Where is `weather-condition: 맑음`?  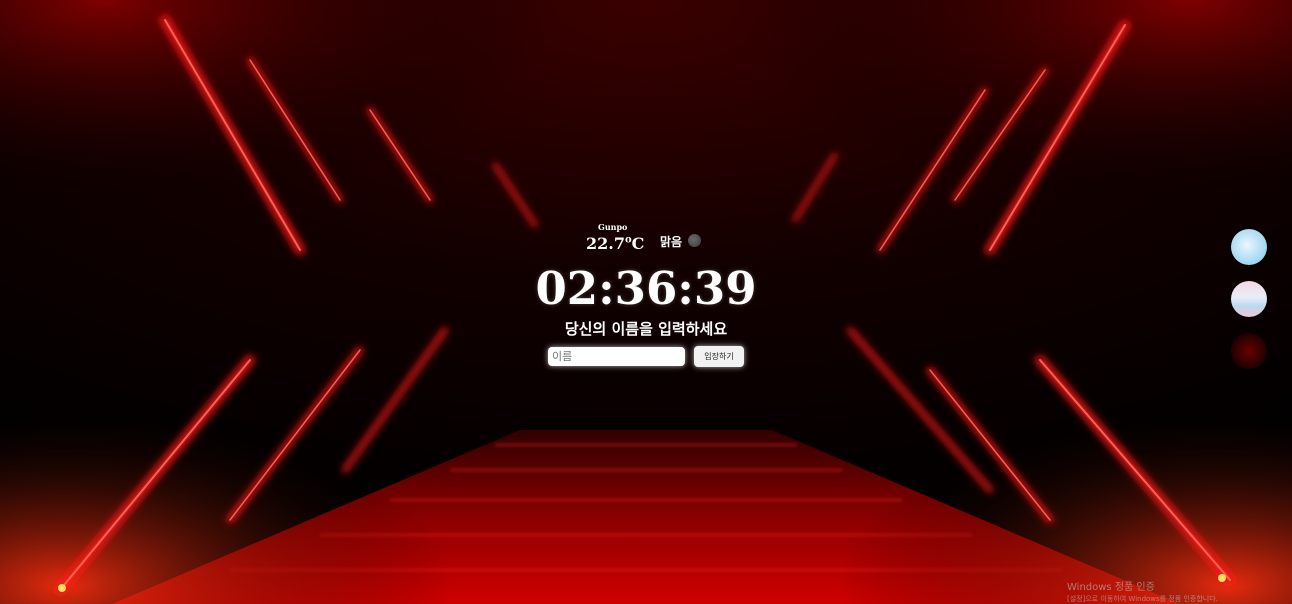
weather-condition: 맑음 is located at coordinates (671, 242).